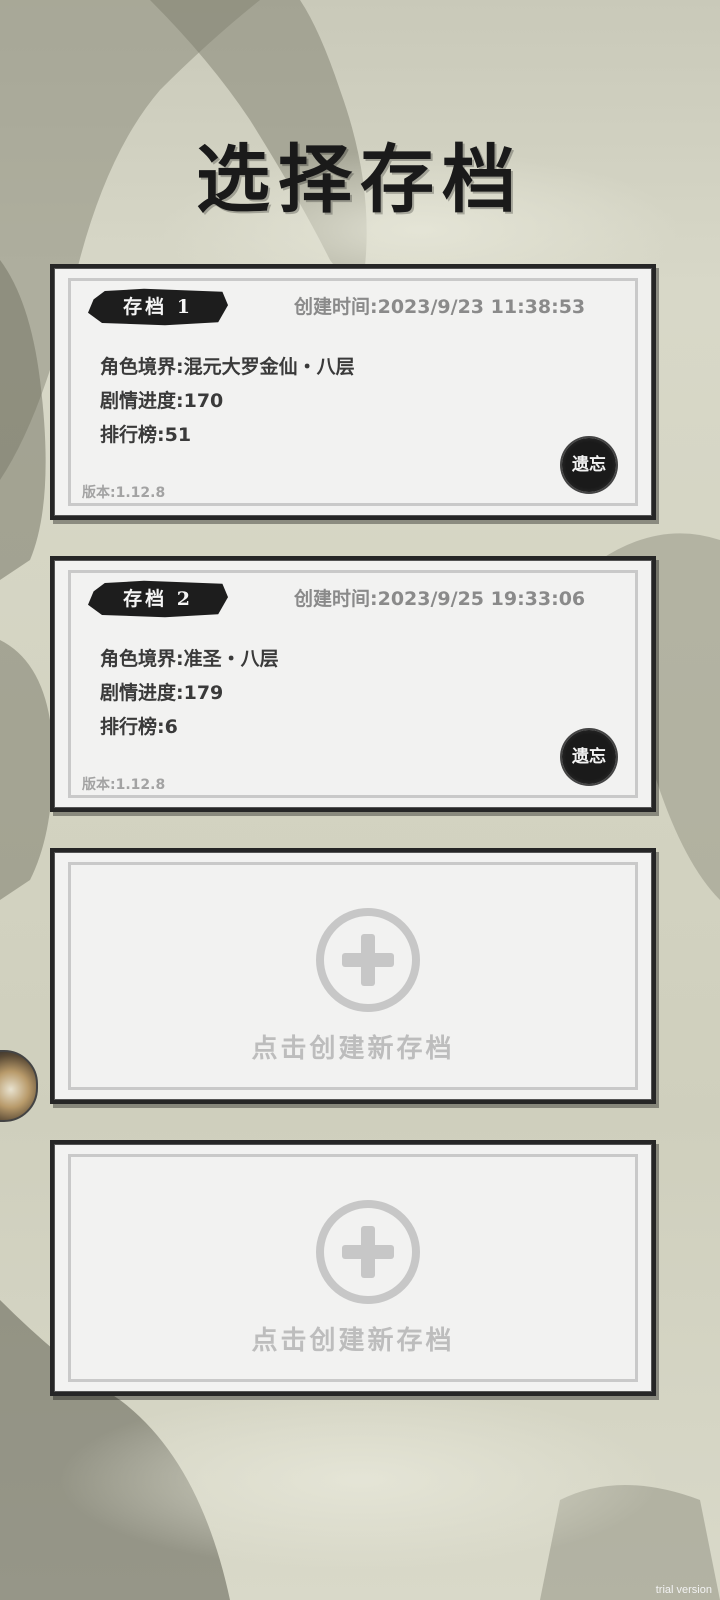 The width and height of the screenshot is (720, 1600). Describe the element at coordinates (162, 401) in the screenshot. I see `story-progress: 剧情进度:170` at that location.